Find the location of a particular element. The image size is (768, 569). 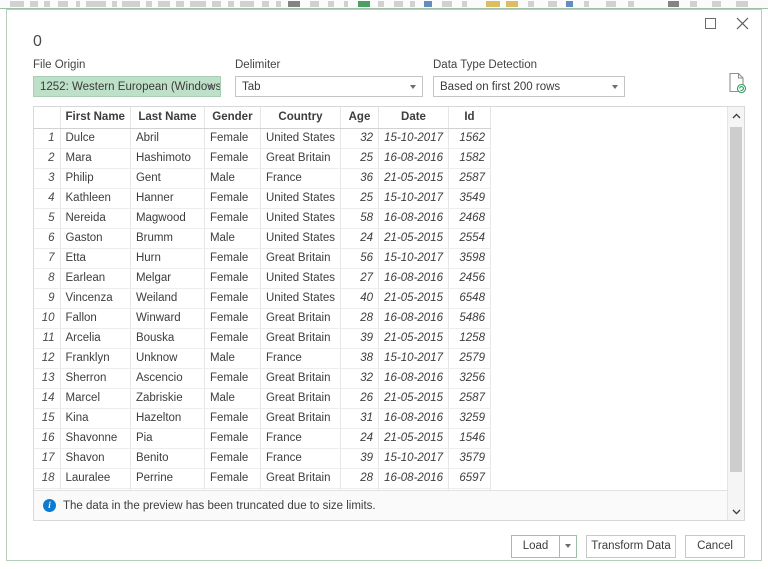

cell-first-name: Sherron is located at coordinates (95, 378).